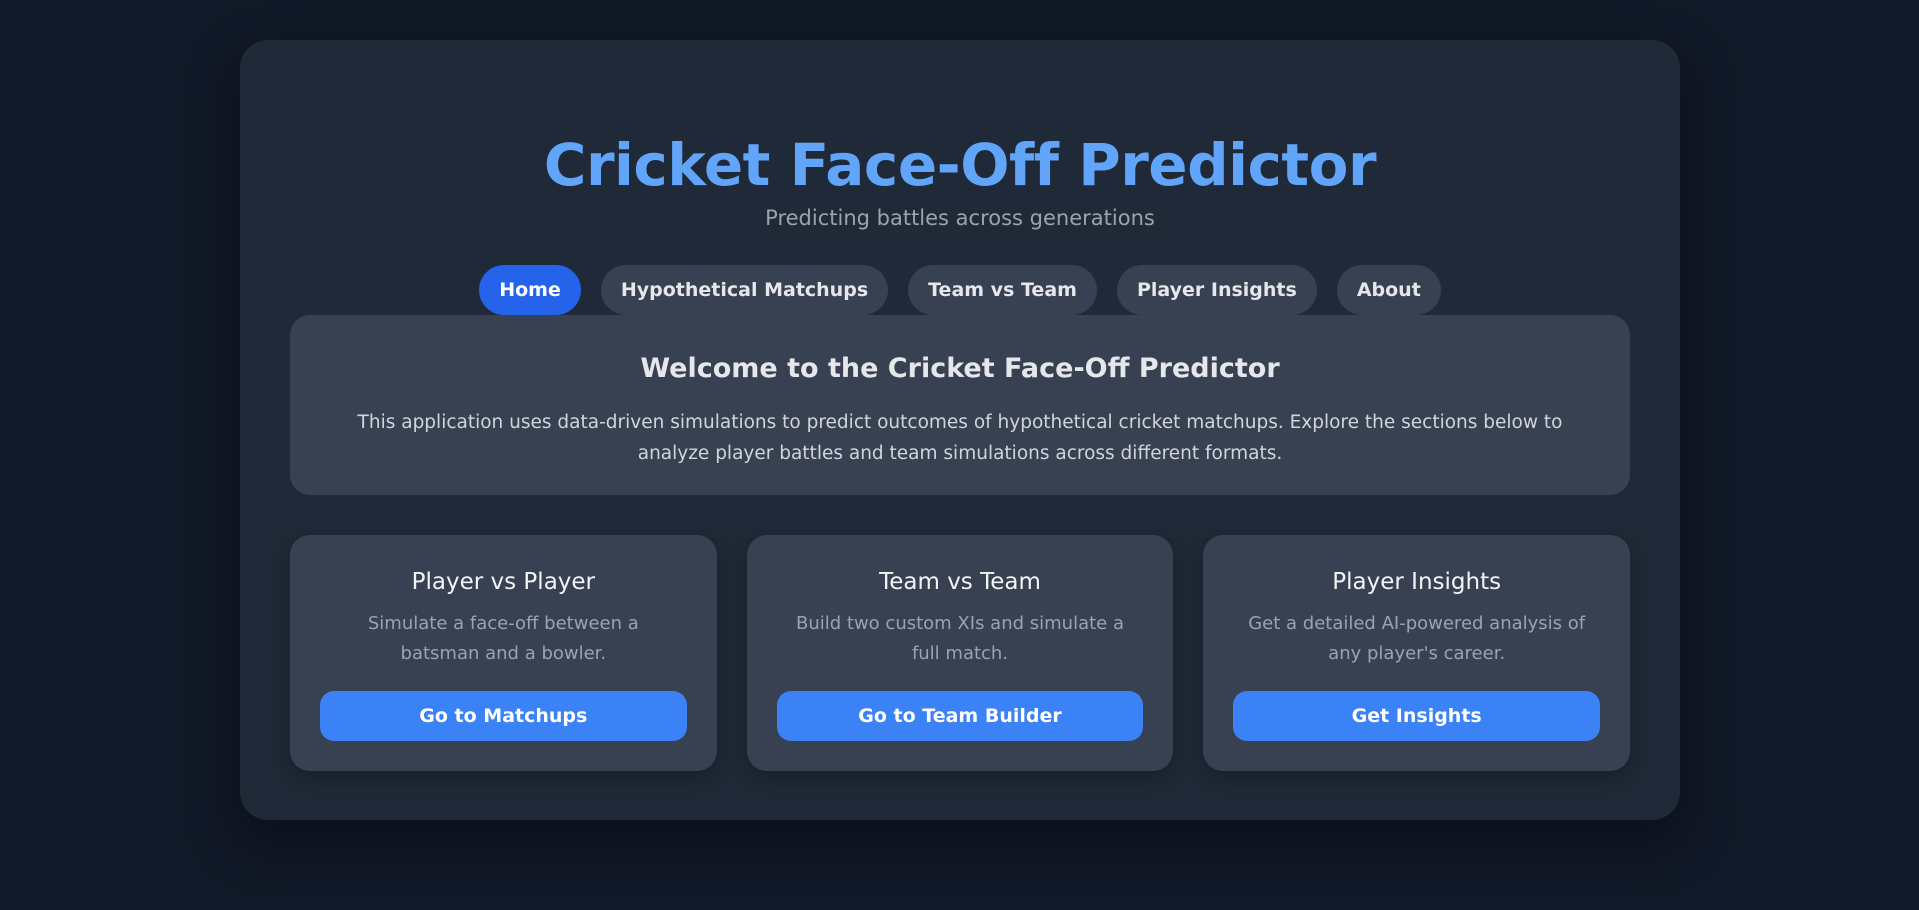  I want to click on card-title: Player vs Player, so click(503, 582).